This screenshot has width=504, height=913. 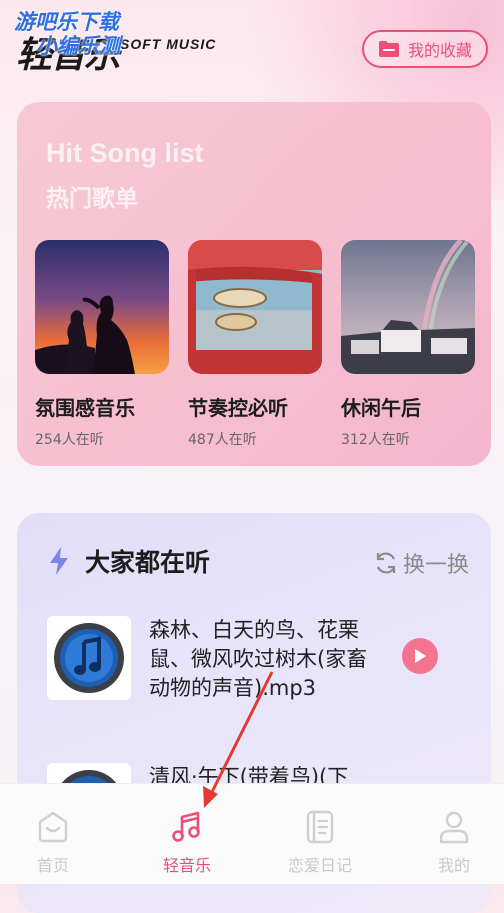 I want to click on track-thumbnail, so click(x=89, y=658).